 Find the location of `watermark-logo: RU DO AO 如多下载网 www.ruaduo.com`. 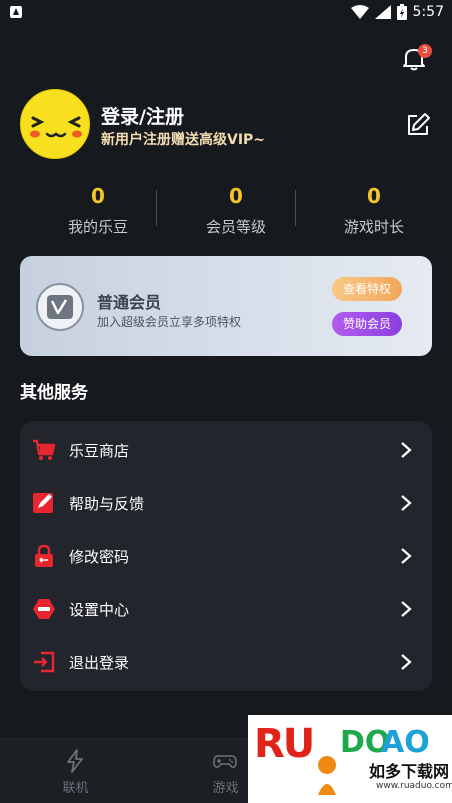

watermark-logo: RU DO AO 如多下载网 www.ruaduo.com is located at coordinates (350, 759).